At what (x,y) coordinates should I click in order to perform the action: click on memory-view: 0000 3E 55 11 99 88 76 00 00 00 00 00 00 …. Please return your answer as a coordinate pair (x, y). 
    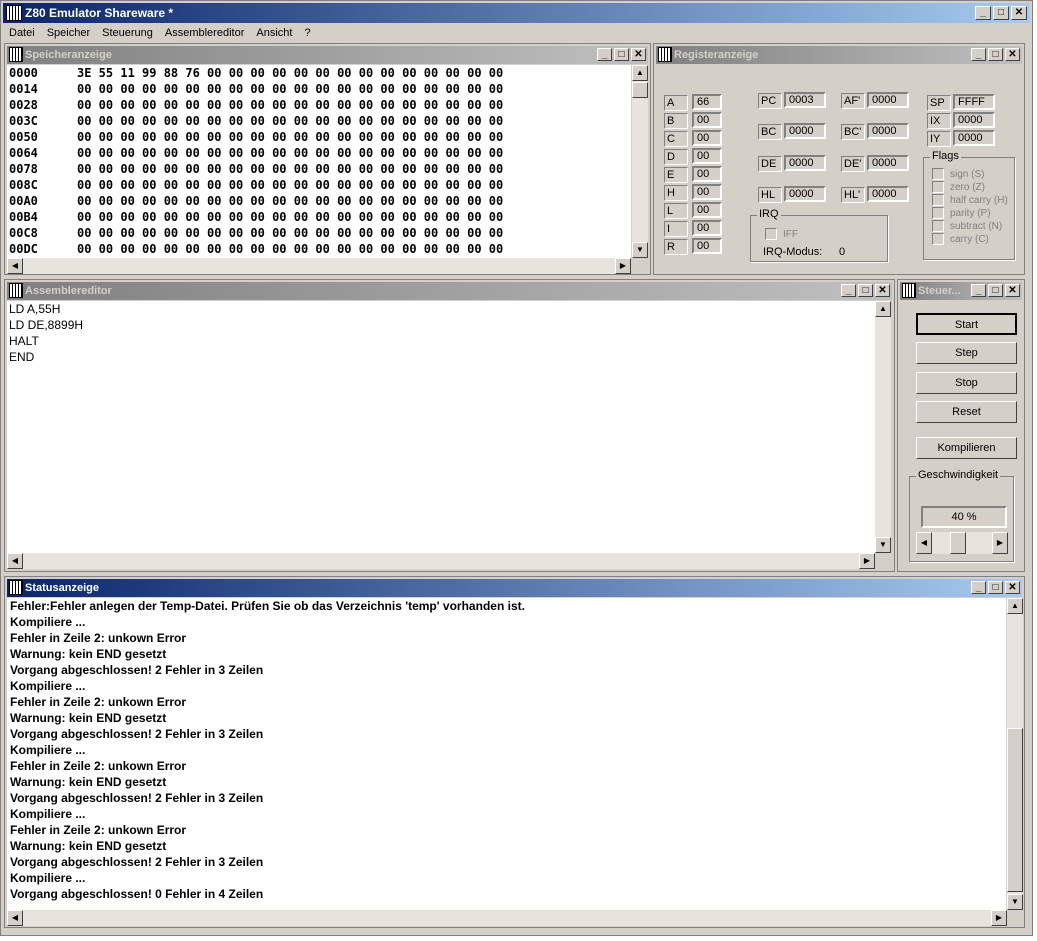
    Looking at the image, I should click on (319, 161).